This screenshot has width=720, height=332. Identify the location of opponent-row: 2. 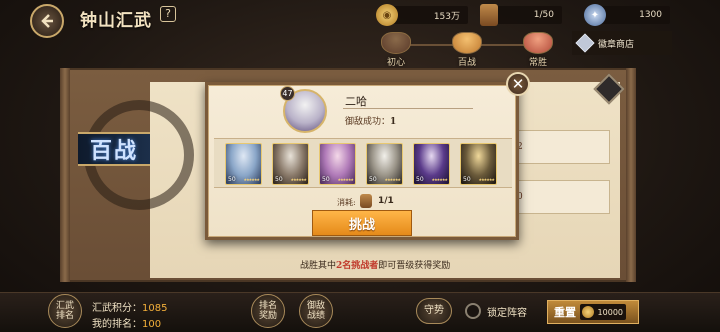
(560, 147).